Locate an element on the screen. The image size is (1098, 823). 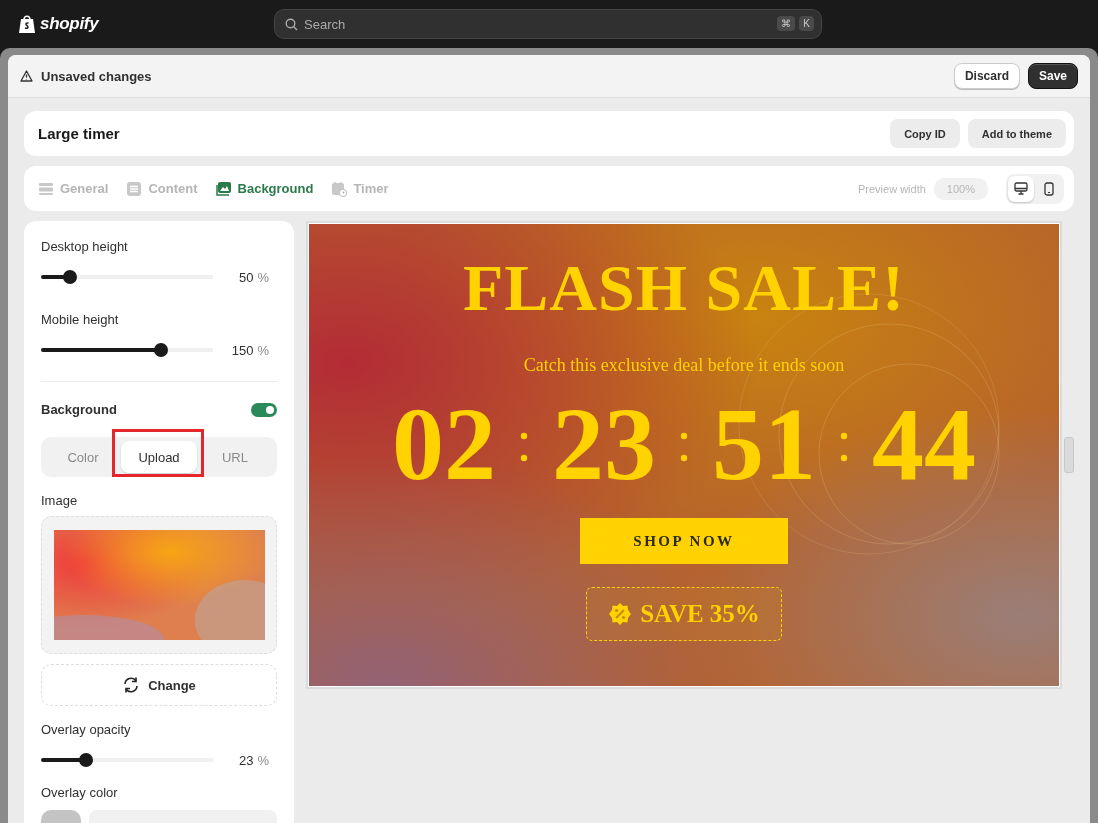
warning-icon is located at coordinates (26, 76).